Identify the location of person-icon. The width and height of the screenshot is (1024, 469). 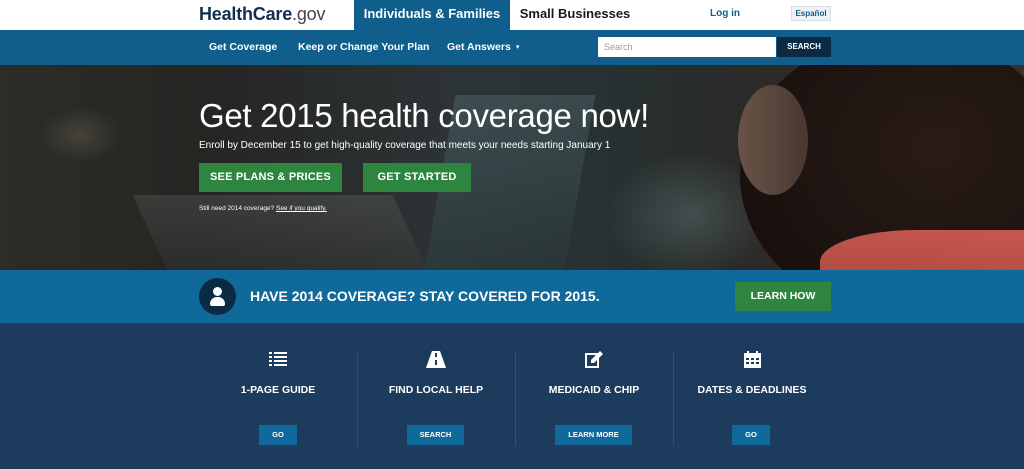
(217, 296).